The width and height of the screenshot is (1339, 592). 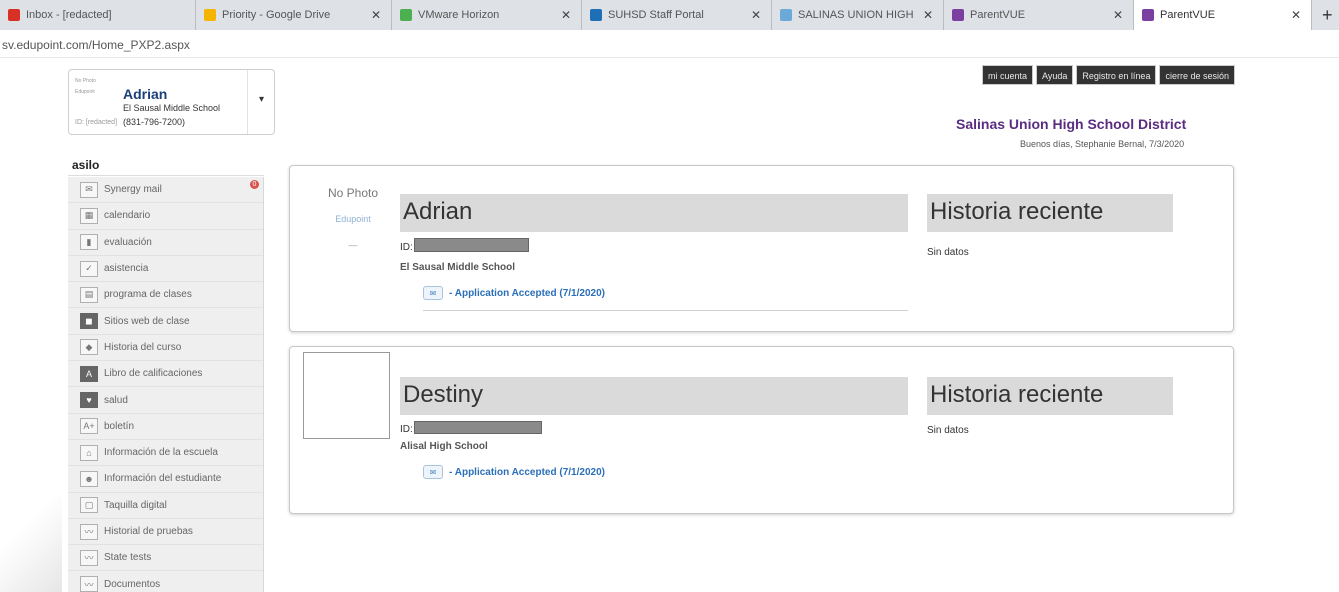 I want to click on browser-tab-parentvue-active: ParentVUE ✕, so click(x=1223, y=15).